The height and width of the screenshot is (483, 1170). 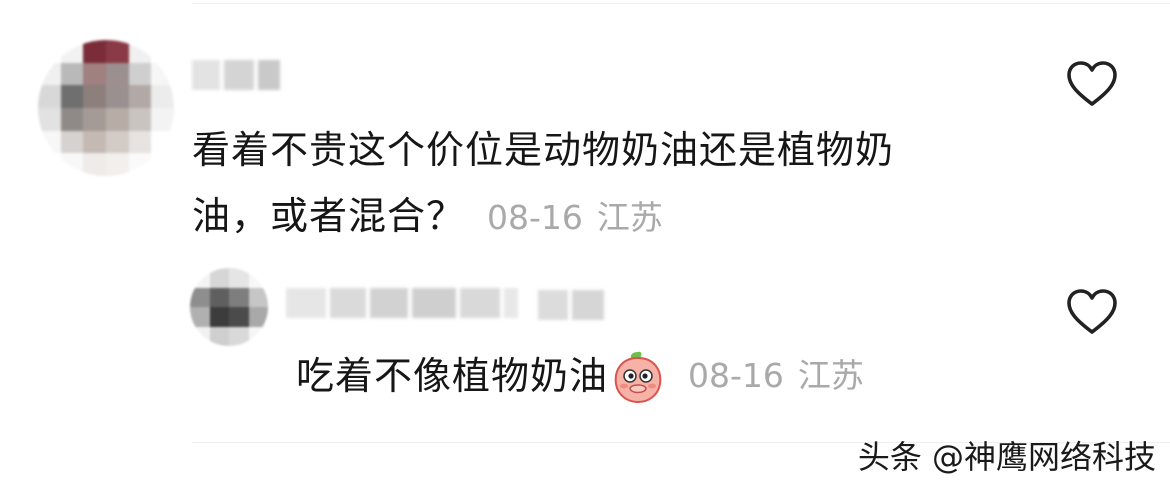 What do you see at coordinates (830, 375) in the screenshot?
I see `reply-location: 江苏` at bounding box center [830, 375].